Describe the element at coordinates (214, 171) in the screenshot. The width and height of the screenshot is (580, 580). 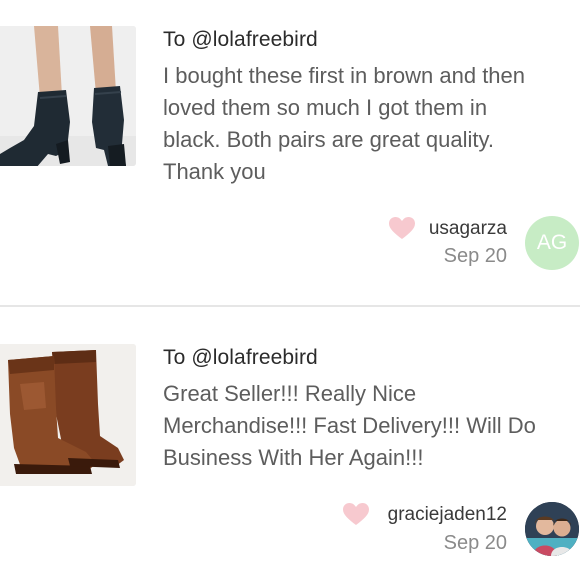
I see `review-text-line: Thank you` at that location.